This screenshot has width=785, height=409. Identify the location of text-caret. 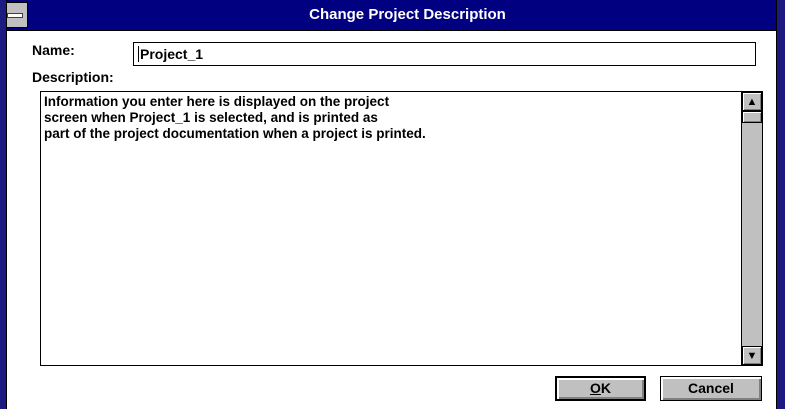
(138, 54).